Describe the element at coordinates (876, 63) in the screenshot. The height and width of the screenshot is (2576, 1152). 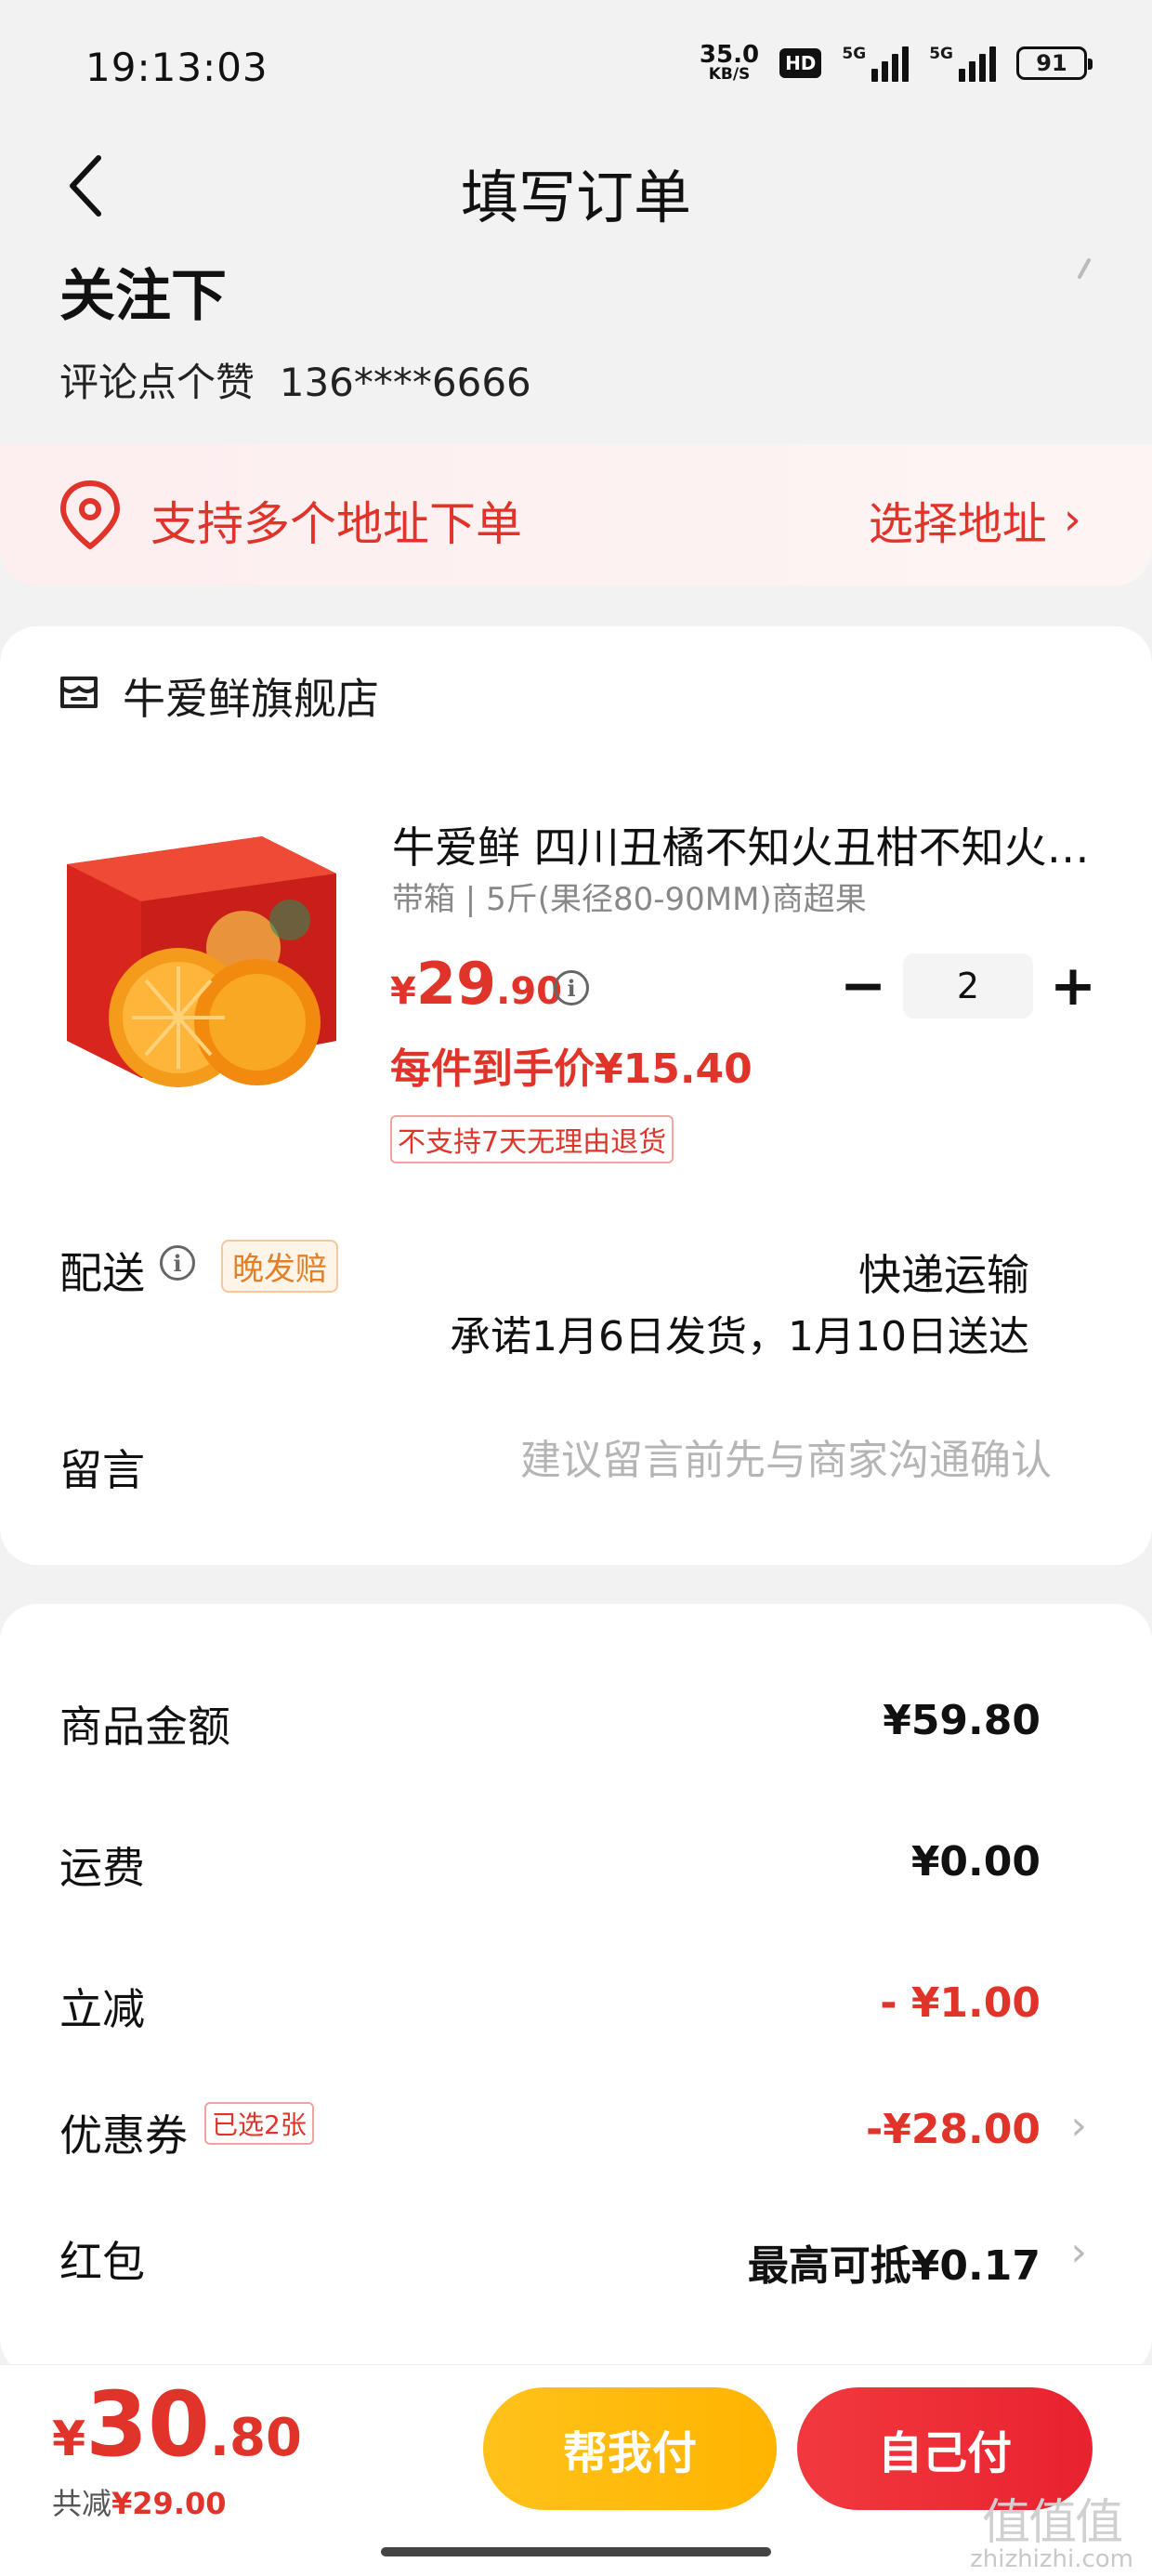
I see `signal-icon-1: 5G` at that location.